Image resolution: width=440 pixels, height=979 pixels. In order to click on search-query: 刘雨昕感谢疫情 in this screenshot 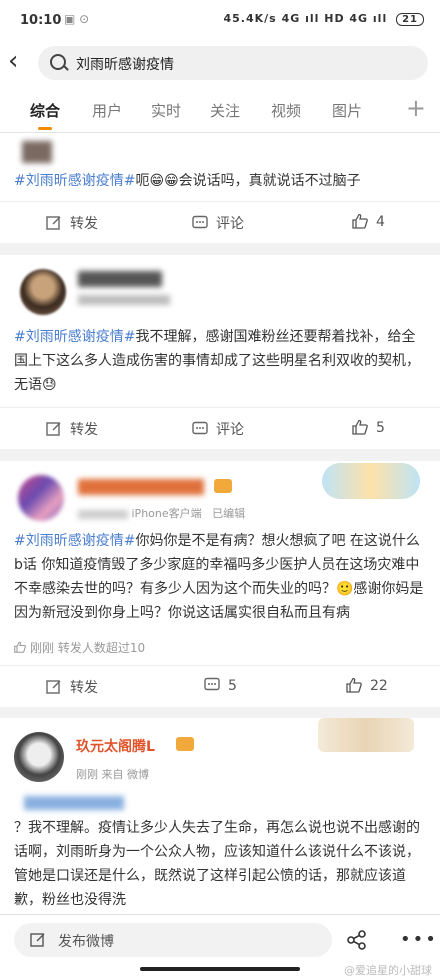, I will do `click(125, 65)`.